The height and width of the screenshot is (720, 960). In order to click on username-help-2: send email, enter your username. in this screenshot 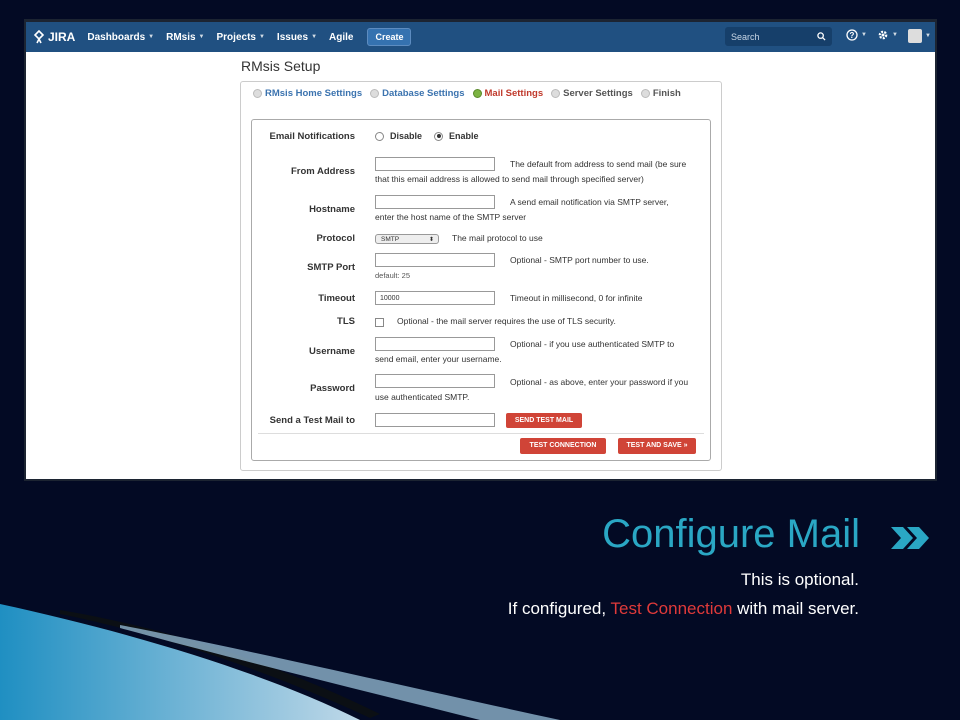, I will do `click(438, 359)`.